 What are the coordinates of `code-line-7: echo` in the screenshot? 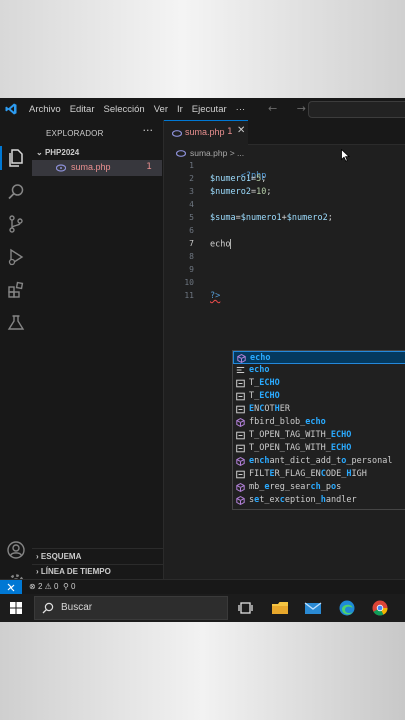 It's located at (221, 244).